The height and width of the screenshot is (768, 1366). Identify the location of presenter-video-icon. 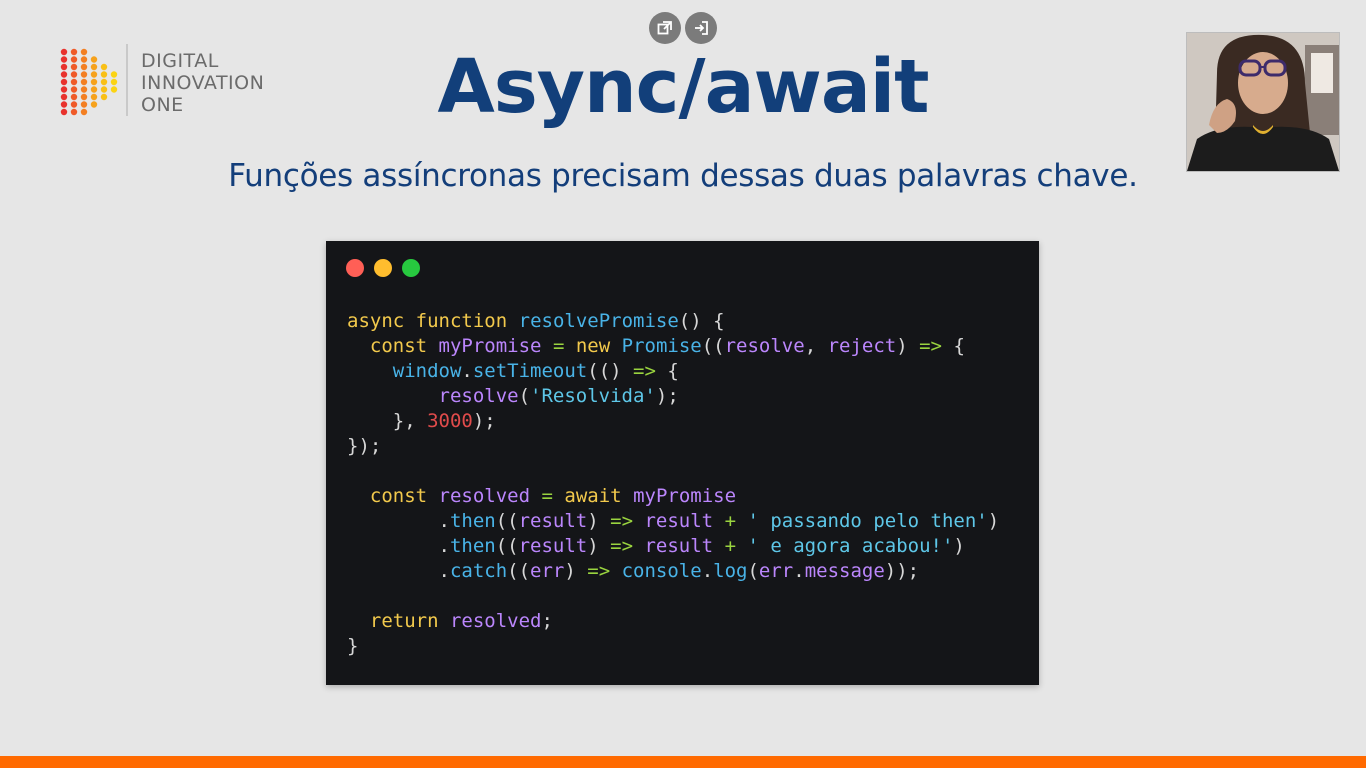
(1263, 102).